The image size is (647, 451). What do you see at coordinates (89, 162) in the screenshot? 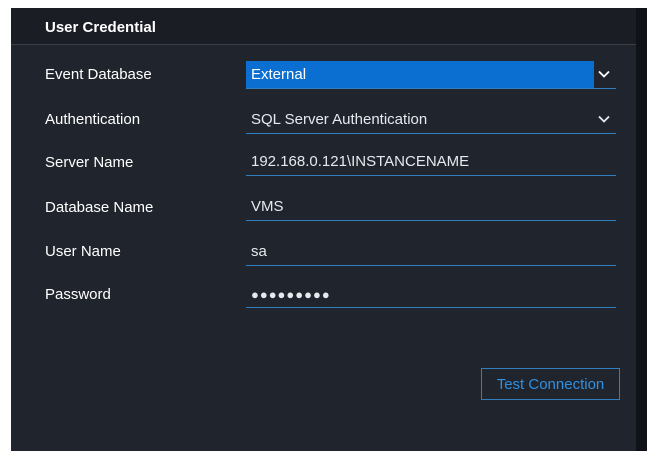
I see `server-name-label: Server Name` at bounding box center [89, 162].